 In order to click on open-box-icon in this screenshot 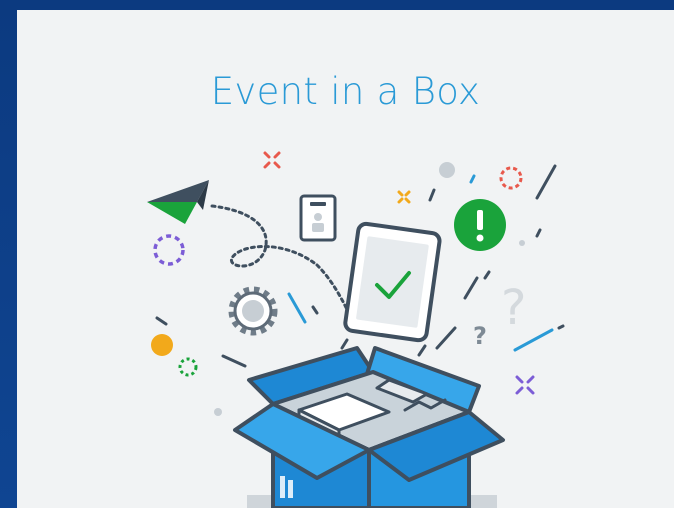, I will do `click(369, 427)`.